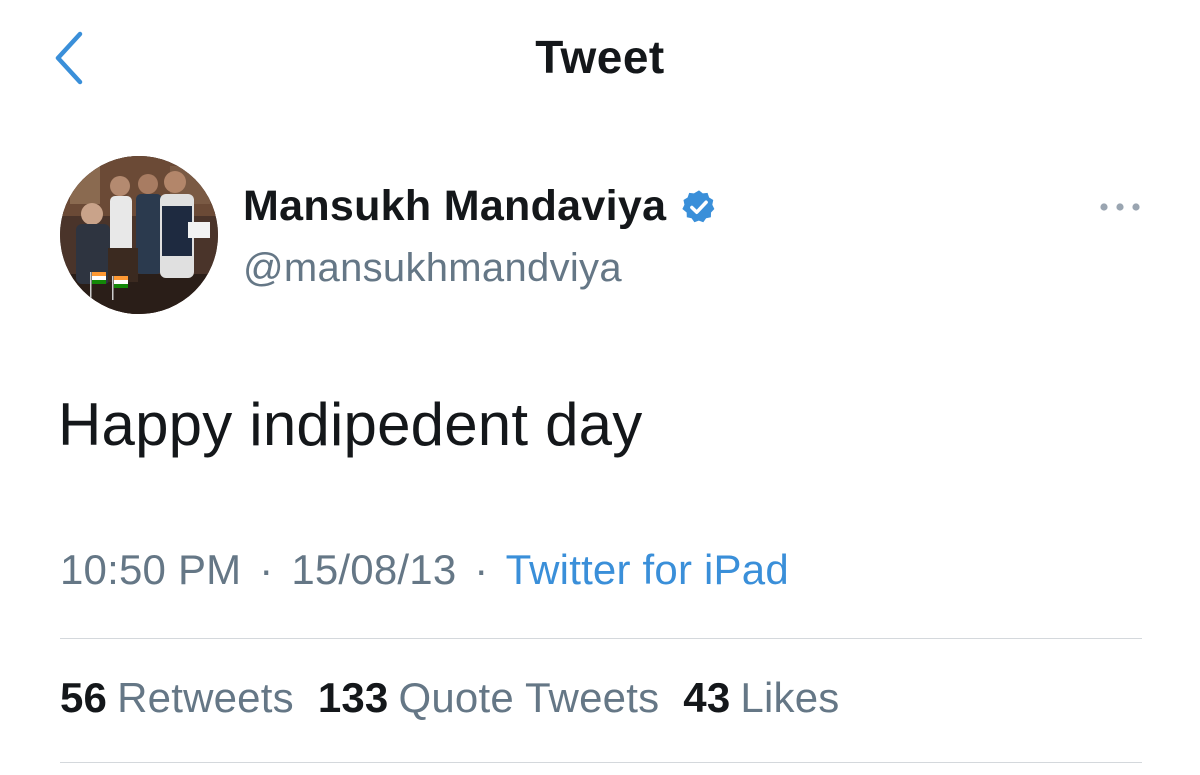 Image resolution: width=1200 pixels, height=775 pixels. I want to click on avatar, so click(139, 235).